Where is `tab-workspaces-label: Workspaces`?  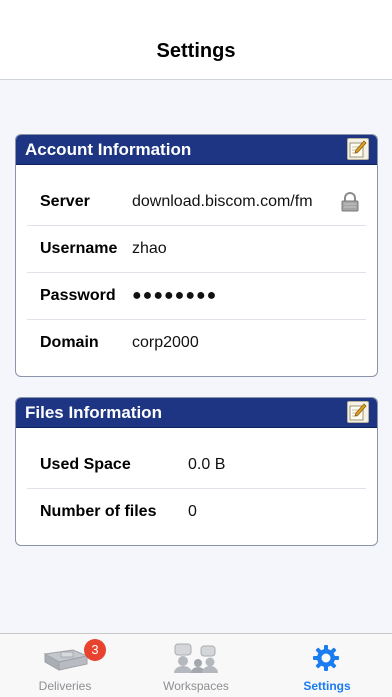
tab-workspaces-label: Workspaces is located at coordinates (196, 686).